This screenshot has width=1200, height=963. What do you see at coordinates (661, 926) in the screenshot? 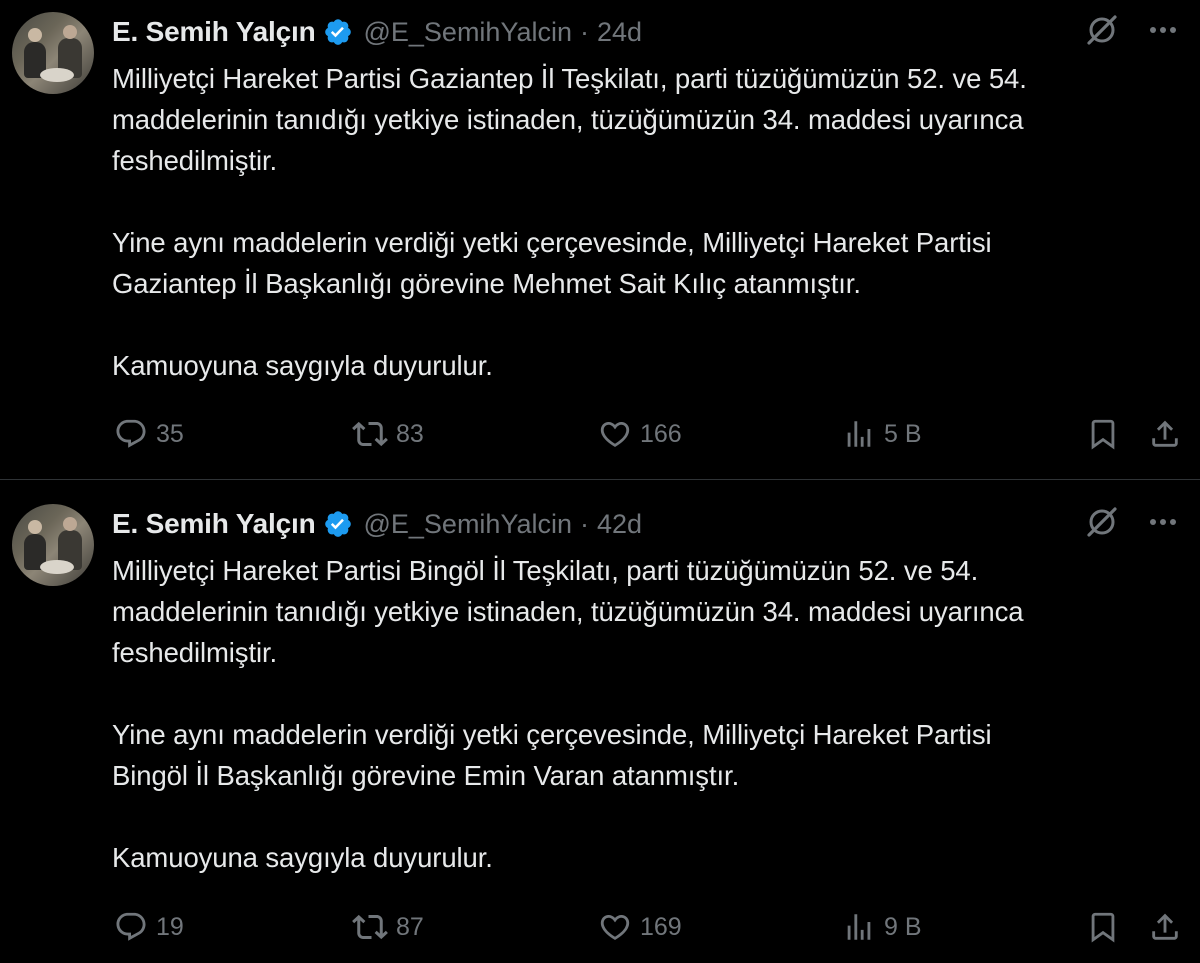
I see `like-count: 169` at bounding box center [661, 926].